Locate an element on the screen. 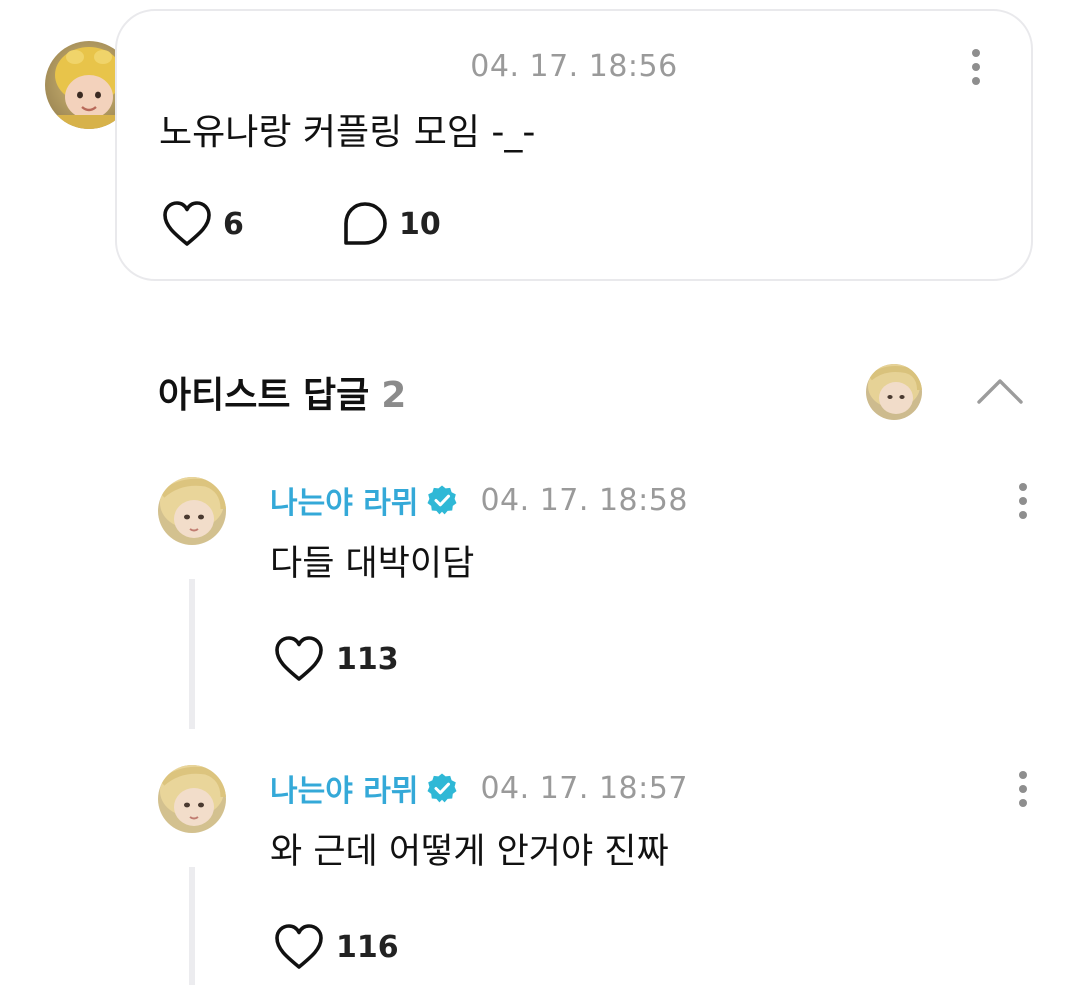 This screenshot has width=1080, height=985. chevron-up-icon is located at coordinates (1000, 391).